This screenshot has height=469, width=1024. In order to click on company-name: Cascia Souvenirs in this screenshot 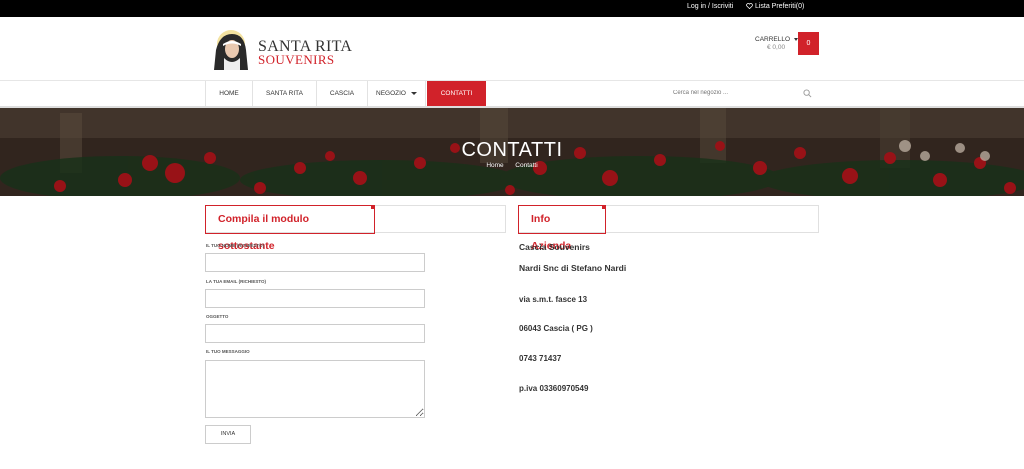, I will do `click(554, 247)`.